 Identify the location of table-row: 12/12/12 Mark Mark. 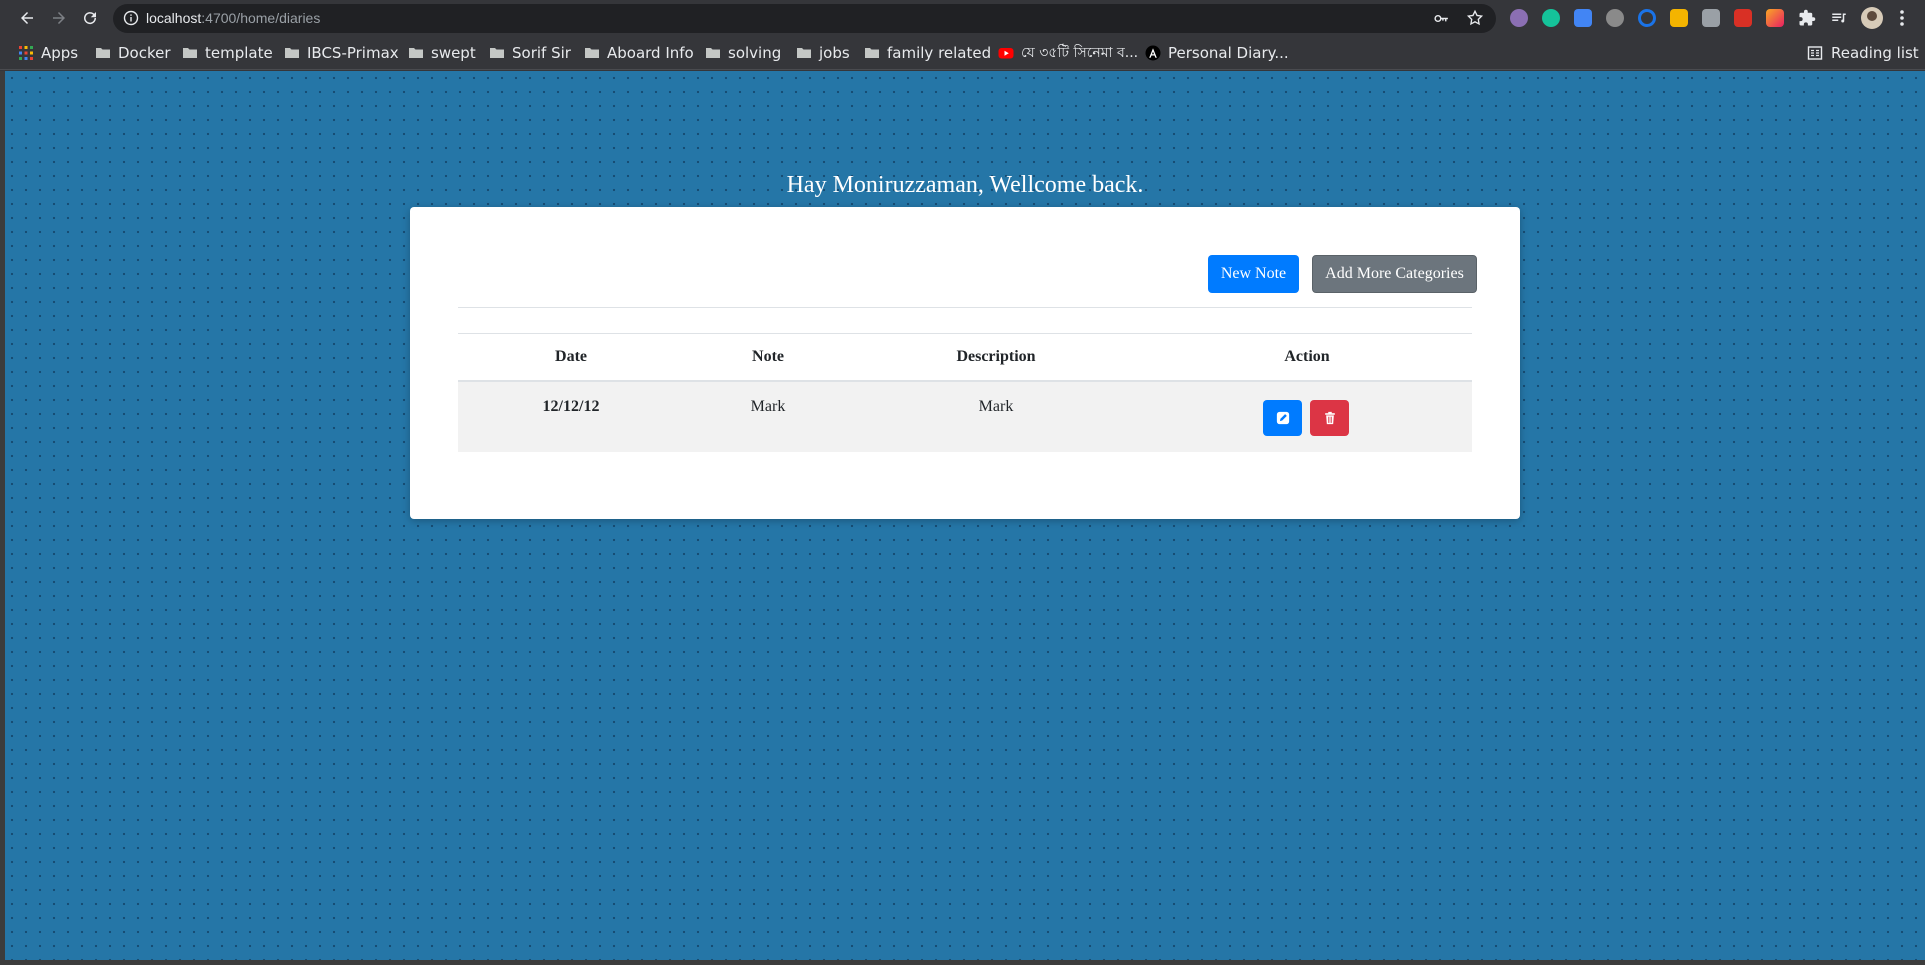
(965, 417).